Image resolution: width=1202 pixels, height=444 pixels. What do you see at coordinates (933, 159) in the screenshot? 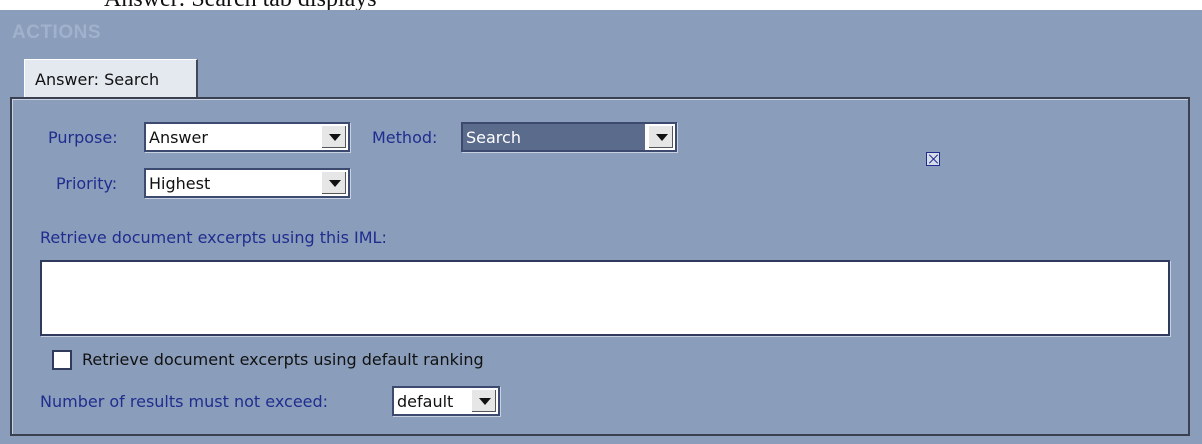
I see `close-x-icon` at bounding box center [933, 159].